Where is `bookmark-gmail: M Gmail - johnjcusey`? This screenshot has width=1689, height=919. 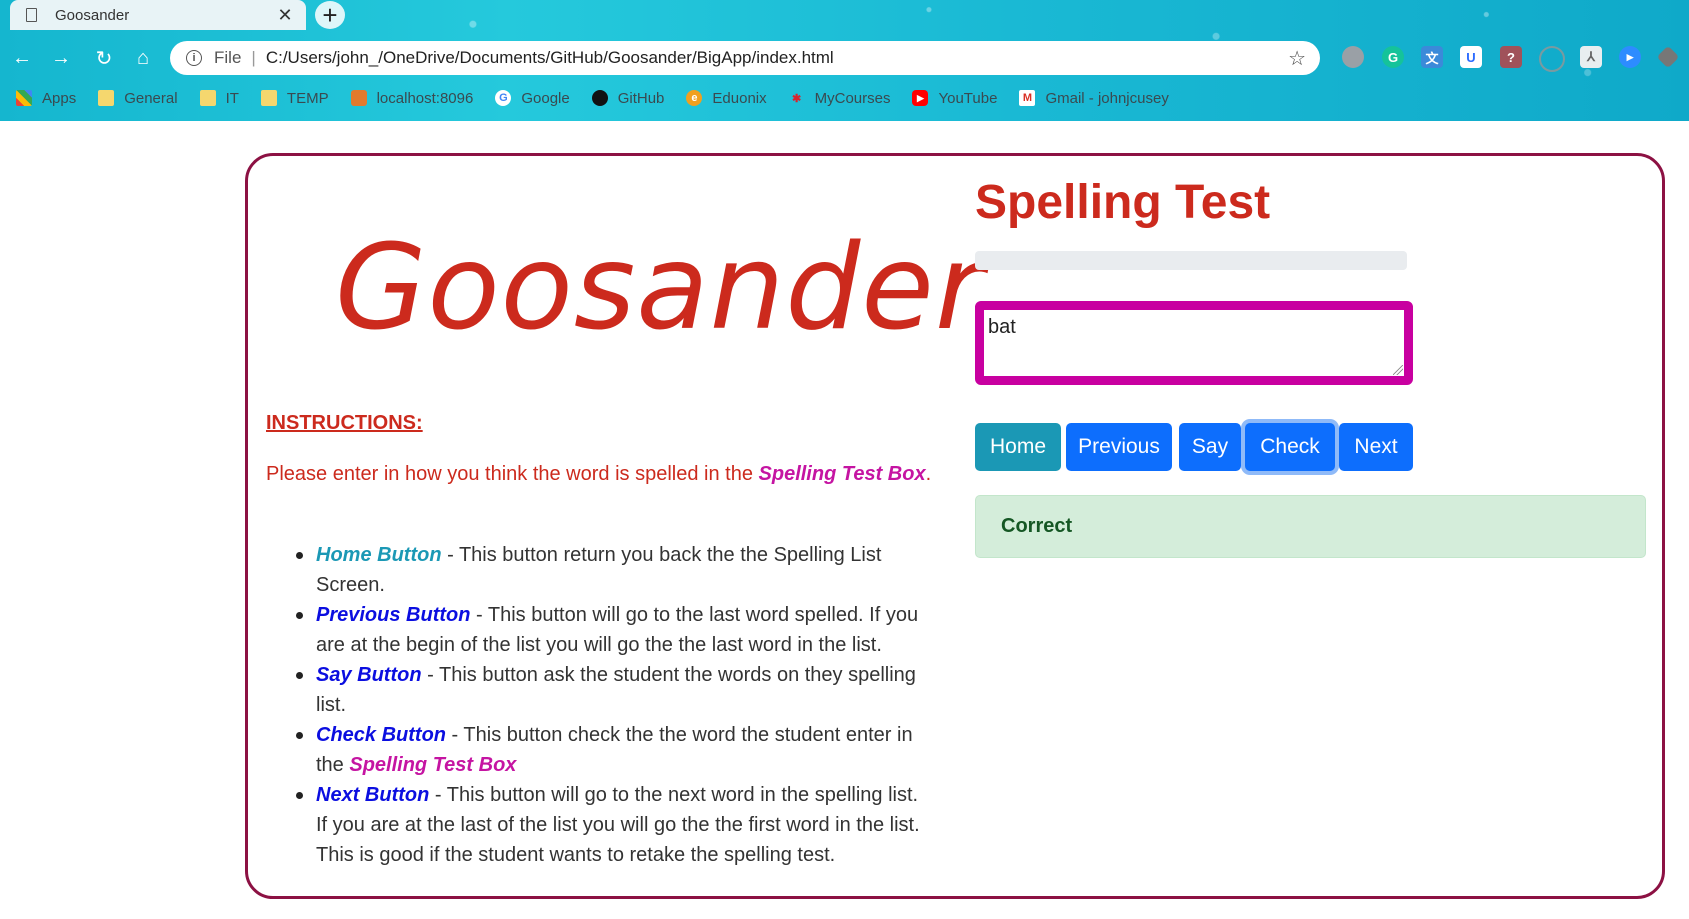 bookmark-gmail: M Gmail - johnjcusey is located at coordinates (1094, 98).